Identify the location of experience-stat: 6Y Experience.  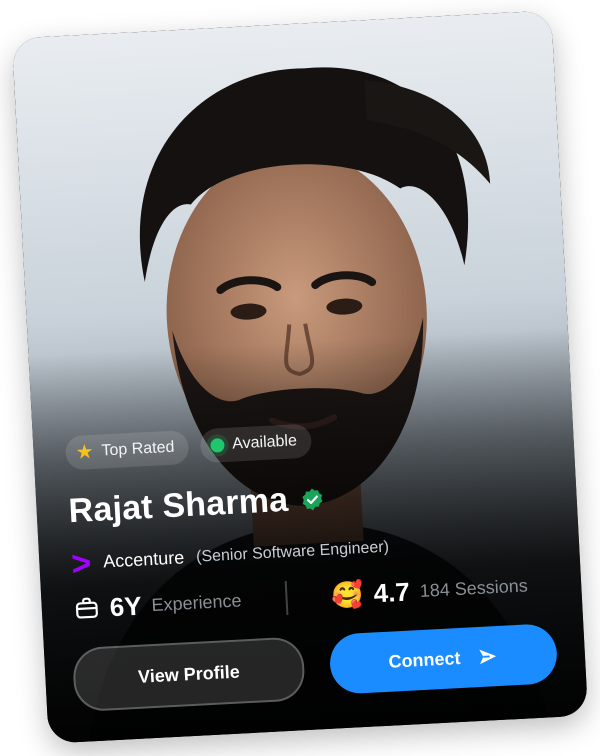
(157, 605).